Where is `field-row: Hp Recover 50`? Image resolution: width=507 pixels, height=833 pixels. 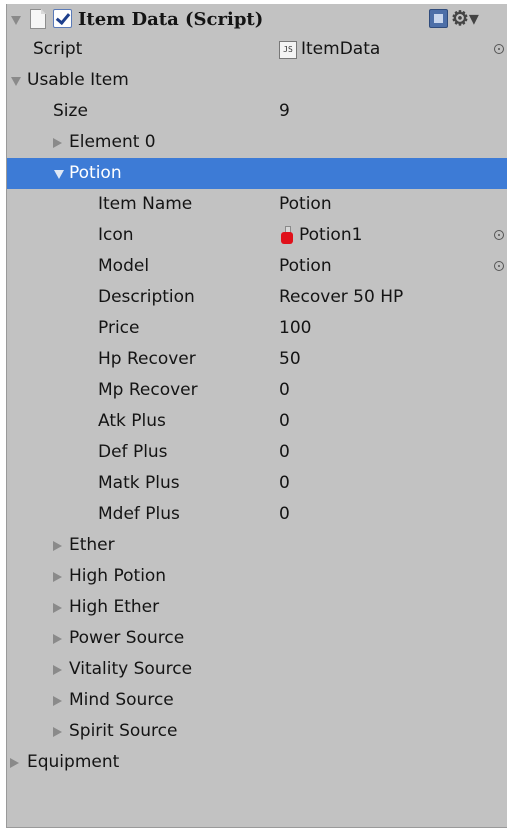
field-row: Hp Recover 50 is located at coordinates (257, 359).